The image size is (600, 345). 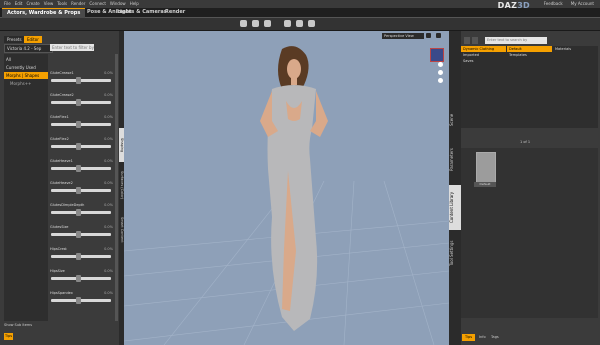 I want to click on my-account-link: My Account, so click(x=582, y=3).